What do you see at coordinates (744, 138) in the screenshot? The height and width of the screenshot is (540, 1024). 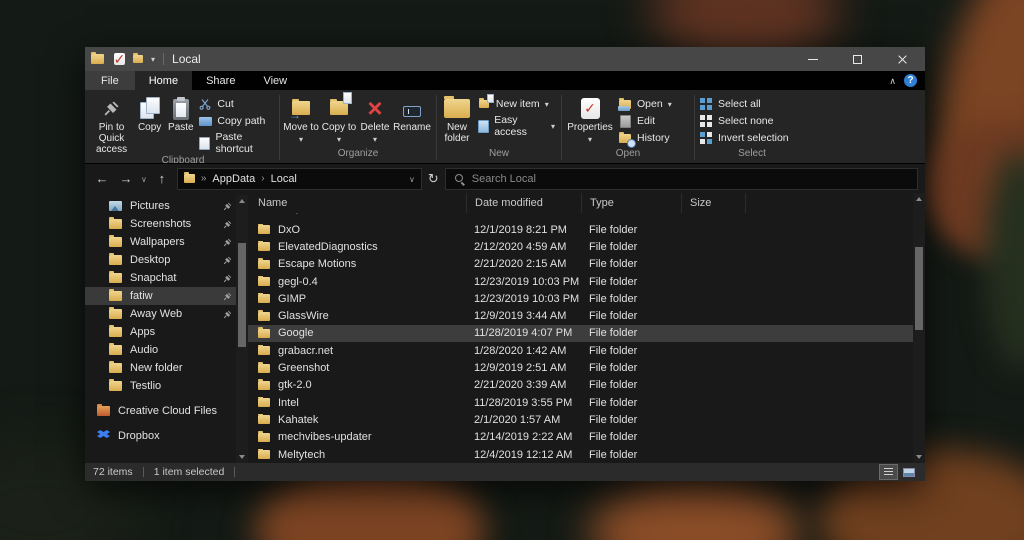 I see `invert-selection-button: Invert selection` at bounding box center [744, 138].